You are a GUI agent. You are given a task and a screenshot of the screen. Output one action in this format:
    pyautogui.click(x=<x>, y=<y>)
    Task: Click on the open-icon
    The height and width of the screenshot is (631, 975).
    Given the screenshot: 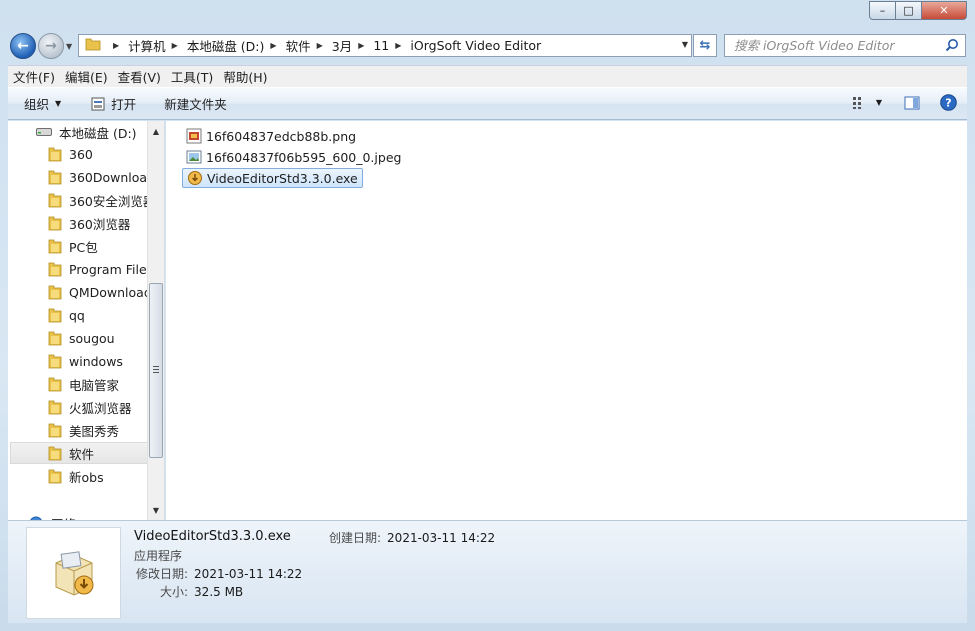 What is the action you would take?
    pyautogui.click(x=98, y=103)
    